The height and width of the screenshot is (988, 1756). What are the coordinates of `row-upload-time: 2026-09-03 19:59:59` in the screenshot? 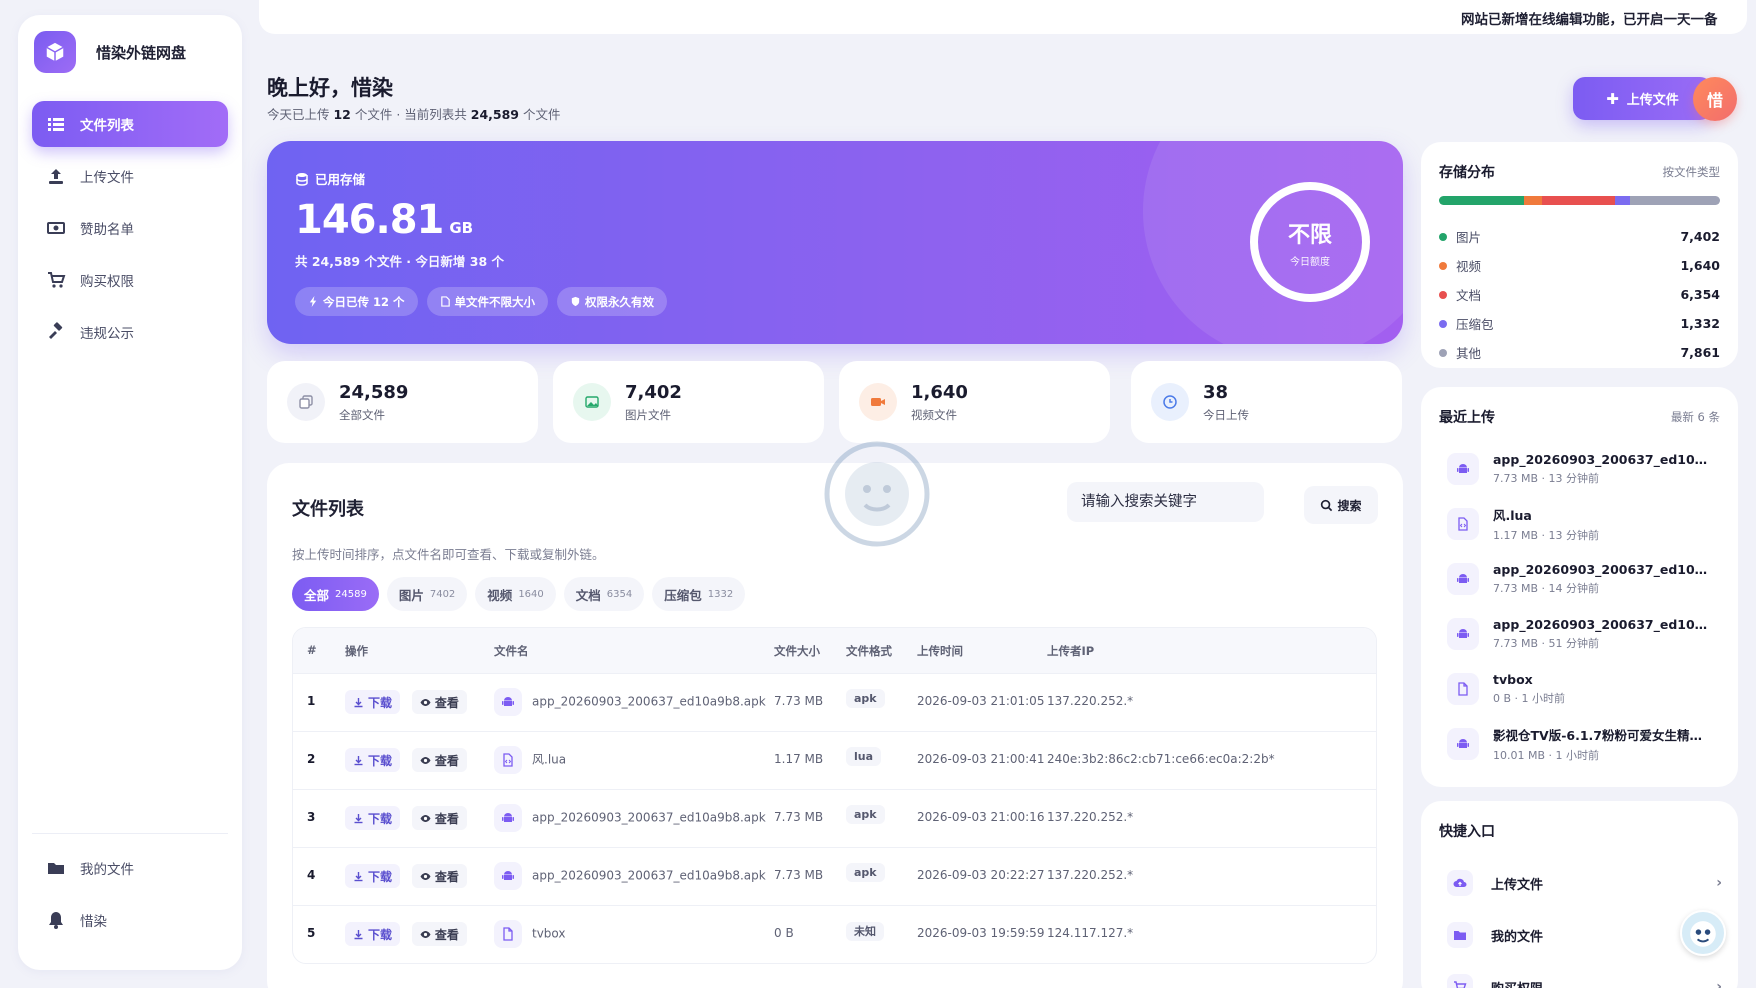 It's located at (981, 933).